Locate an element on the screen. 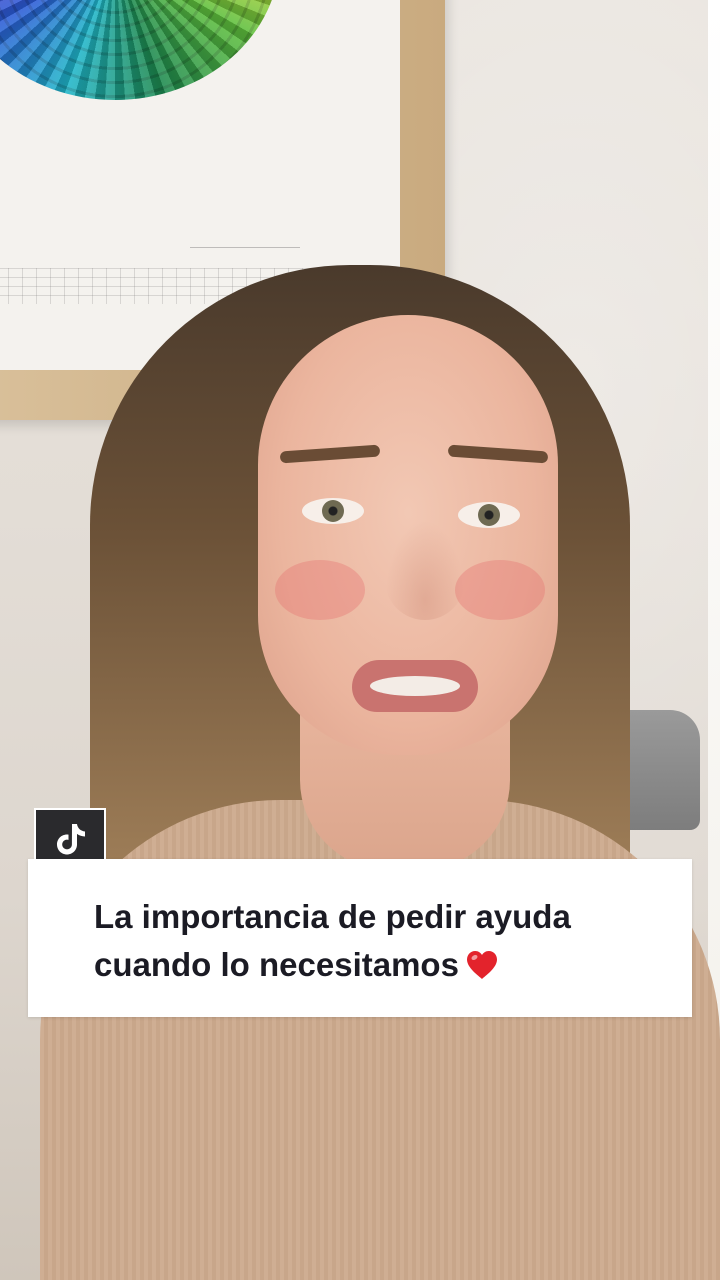 Image resolution: width=720 pixels, height=1280 pixels. right-eye is located at coordinates (489, 515).